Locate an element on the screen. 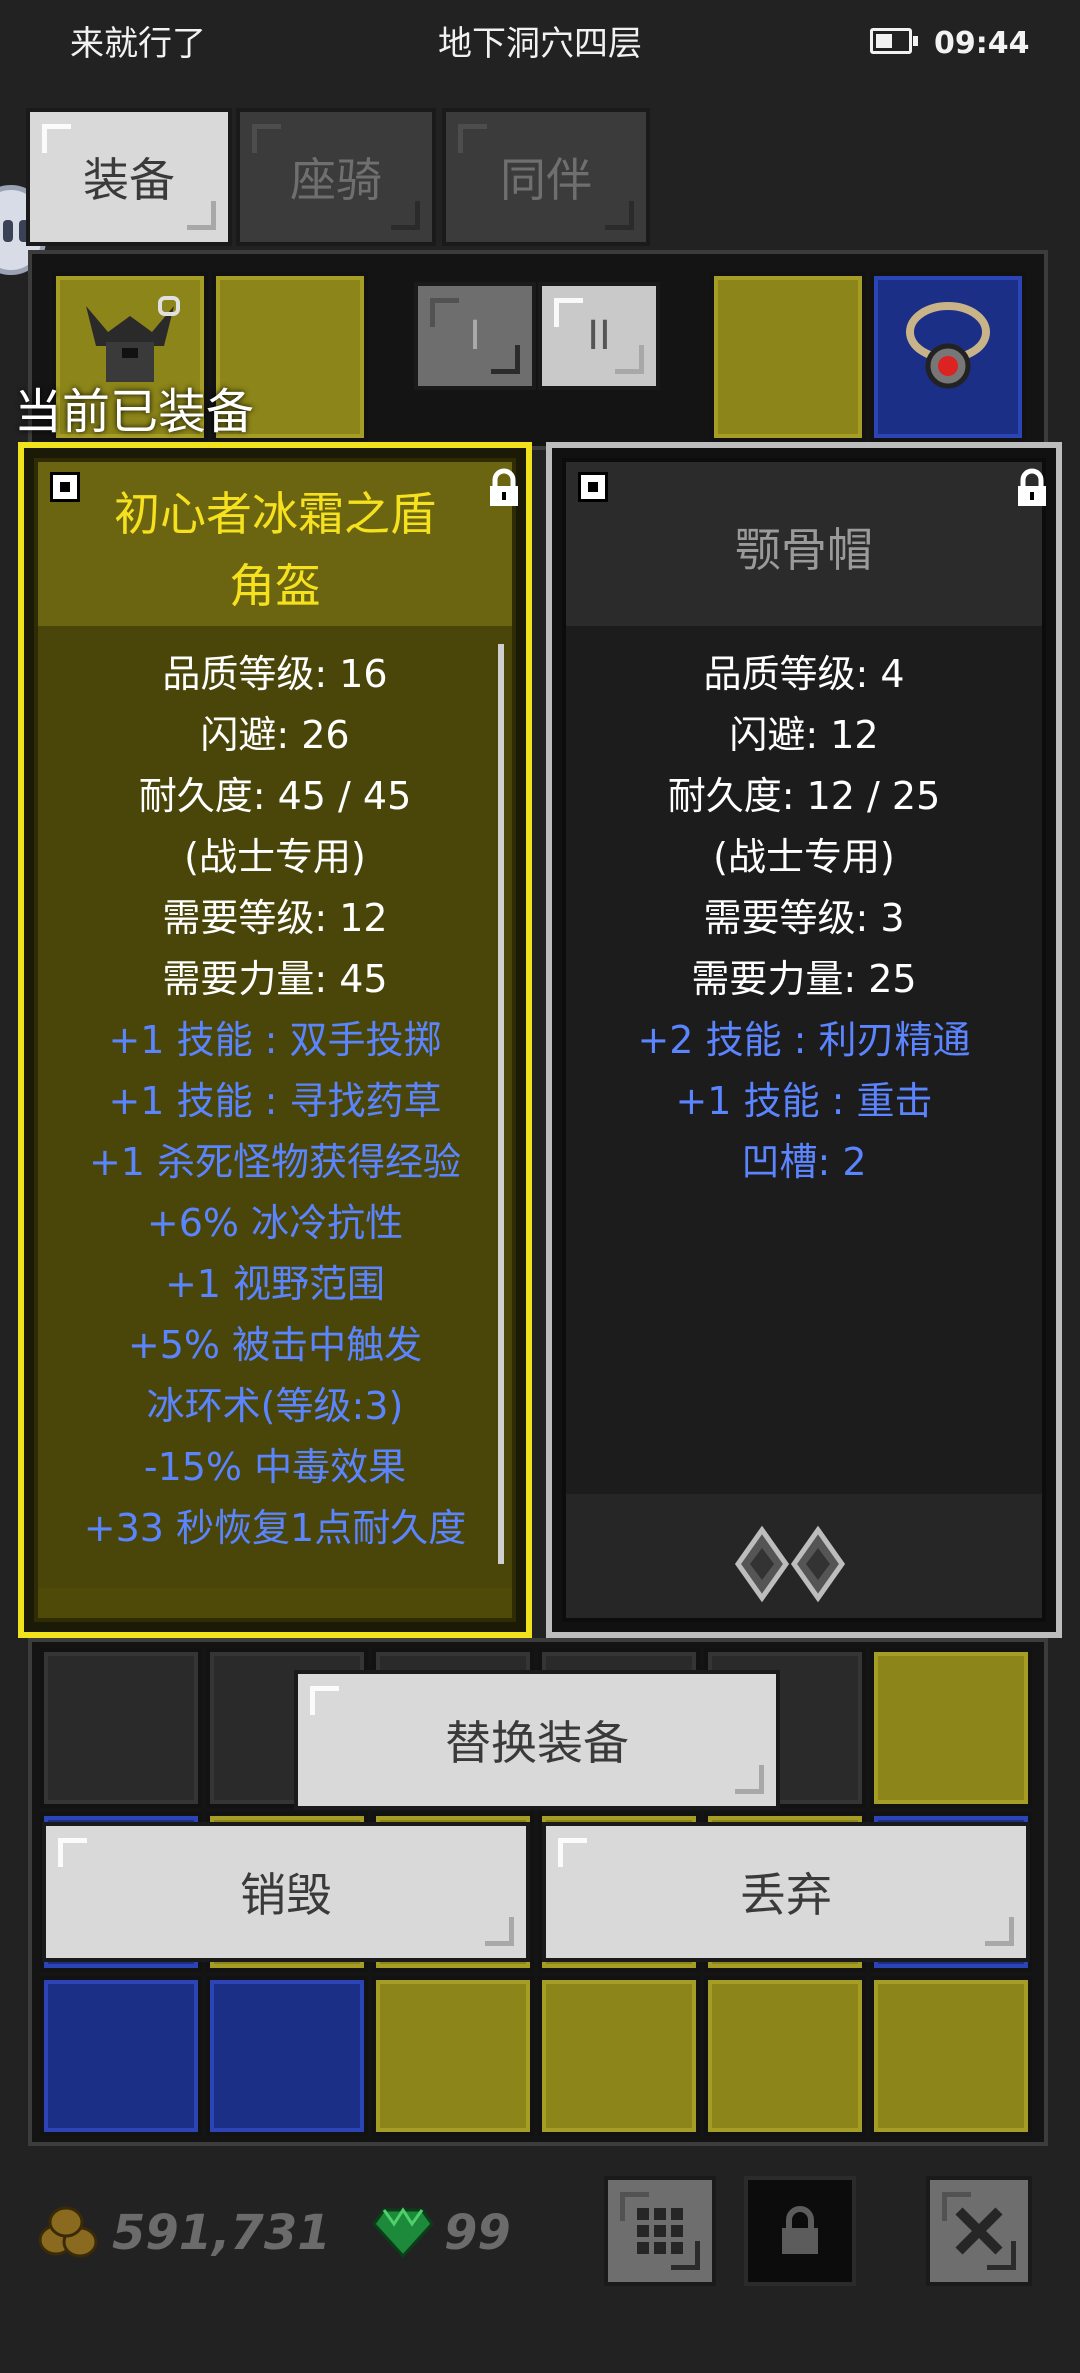 This screenshot has height=2373, width=1080. location-title: 地下洞穴四层 is located at coordinates (540, 44).